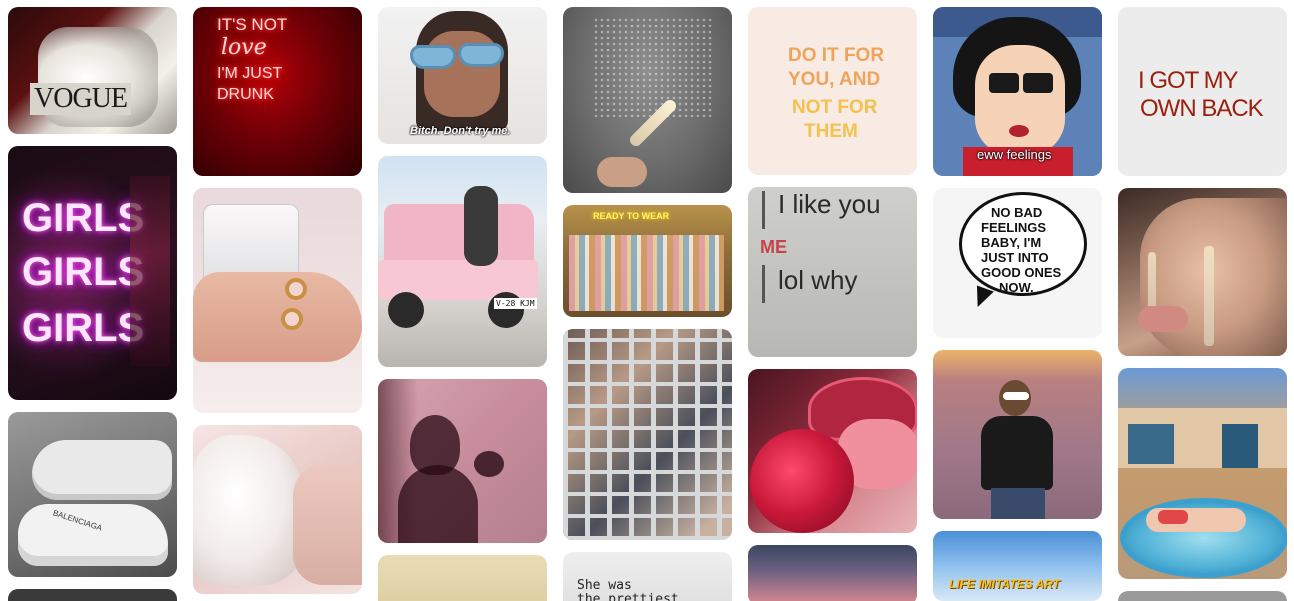  Describe the element at coordinates (1017, 434) in the screenshot. I see `pin-girl-purple-wall` at that location.